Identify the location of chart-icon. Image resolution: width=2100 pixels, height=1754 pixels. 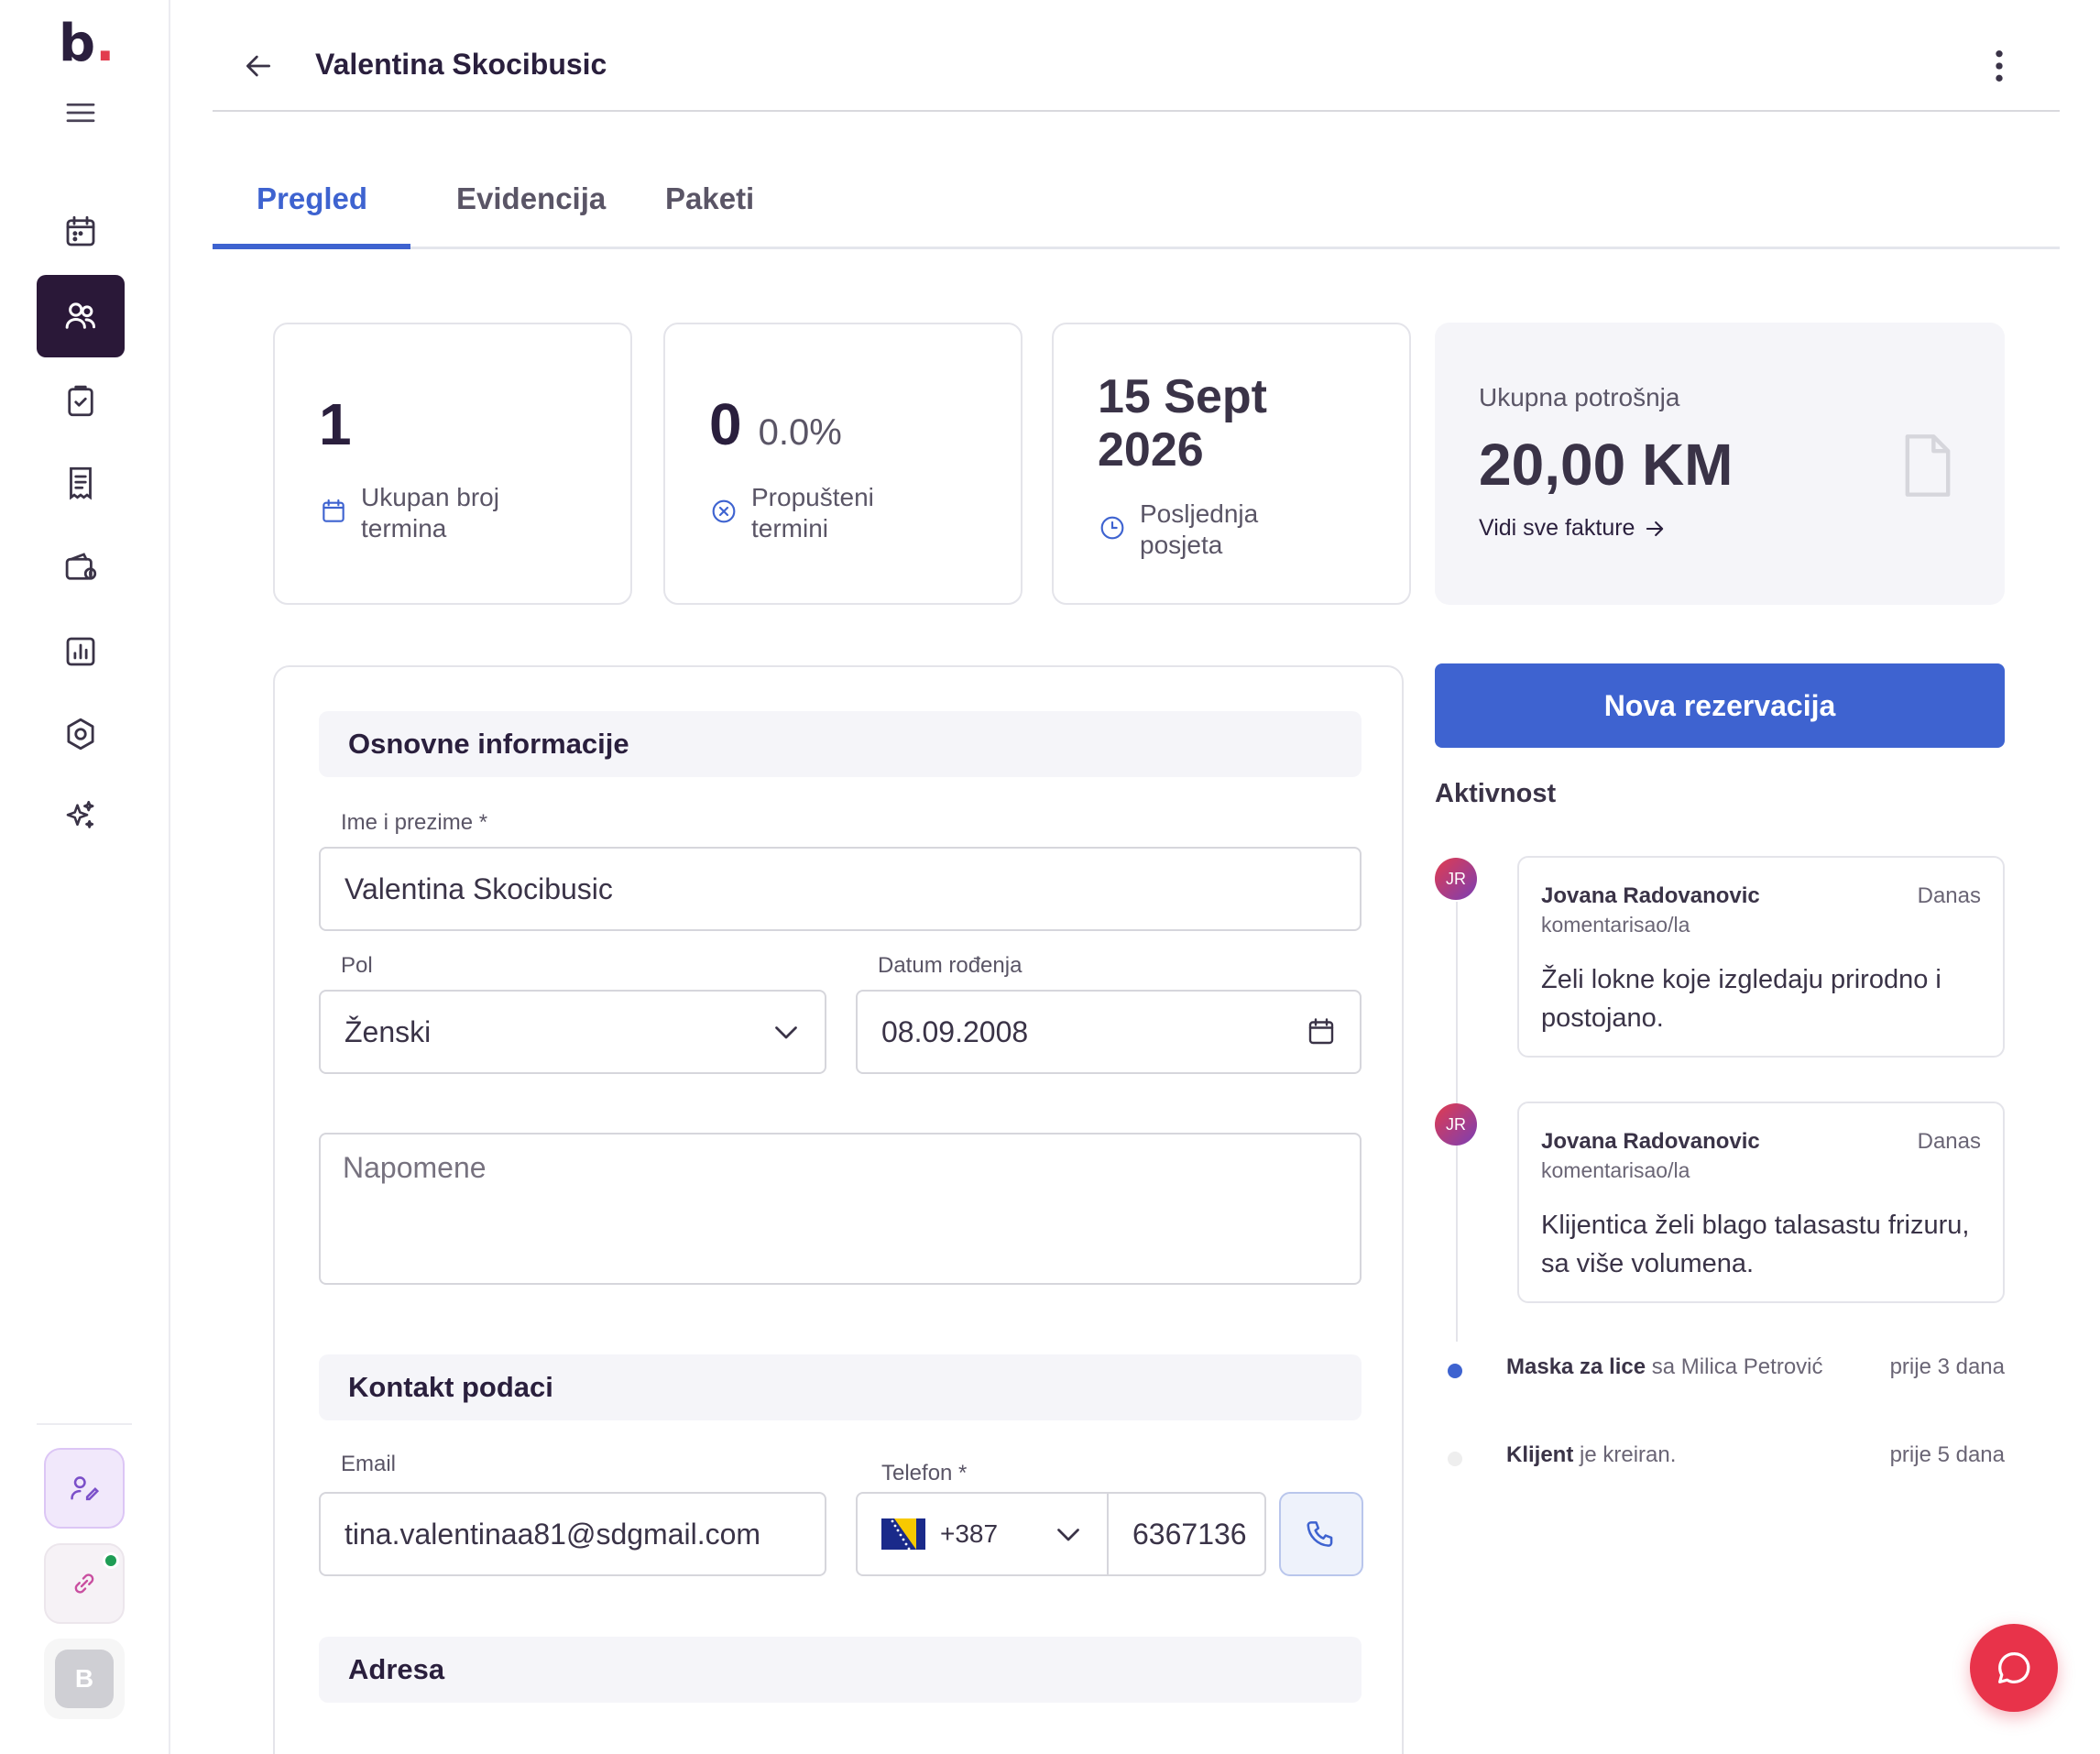
(80, 651).